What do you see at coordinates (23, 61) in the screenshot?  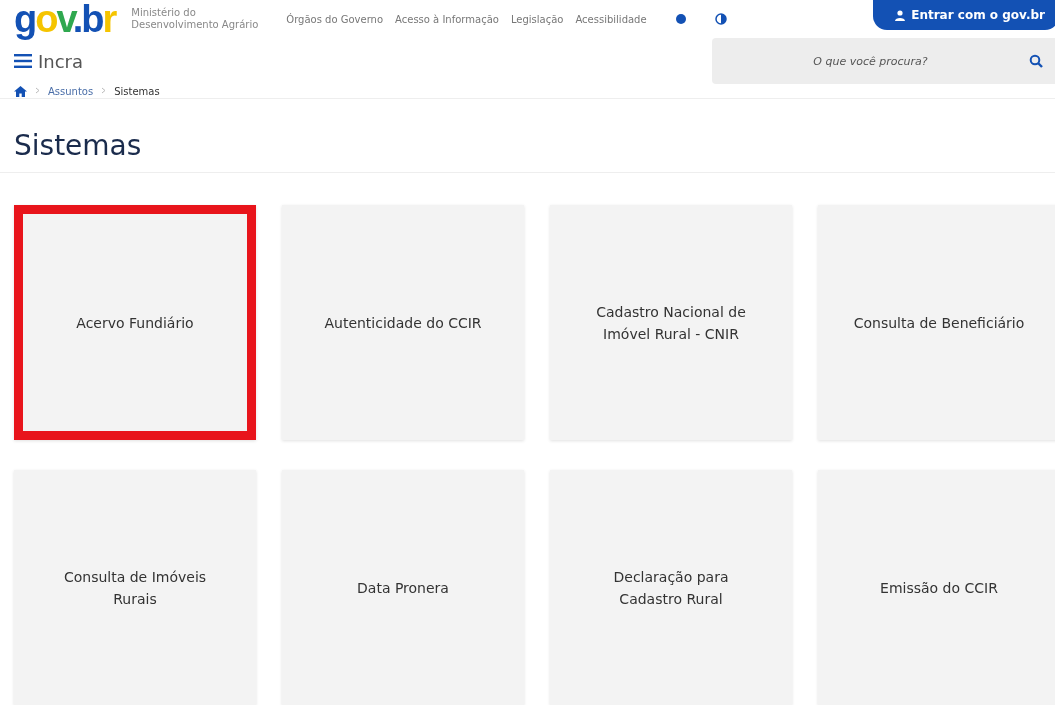 I see `menu-icon` at bounding box center [23, 61].